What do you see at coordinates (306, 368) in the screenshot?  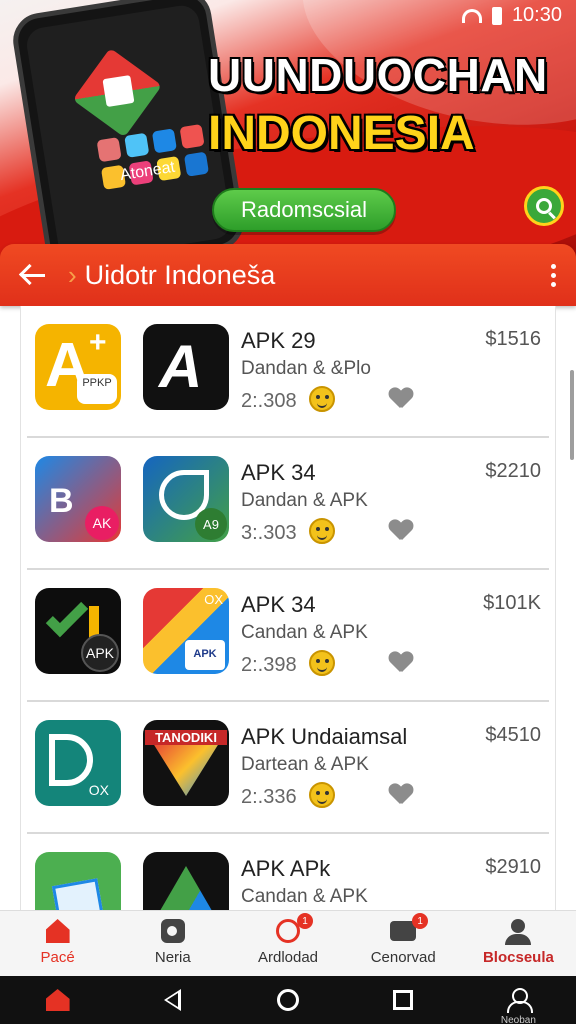 I see `app-subtitle: Dandan & &Plo` at bounding box center [306, 368].